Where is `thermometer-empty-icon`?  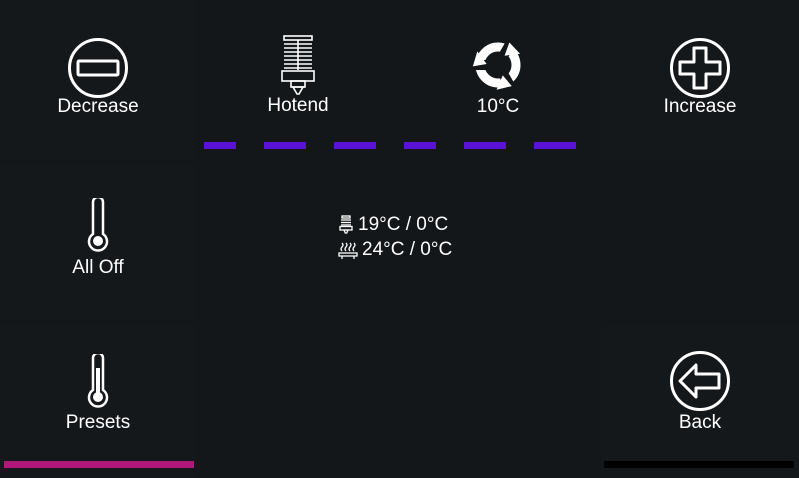
thermometer-empty-icon is located at coordinates (98, 225).